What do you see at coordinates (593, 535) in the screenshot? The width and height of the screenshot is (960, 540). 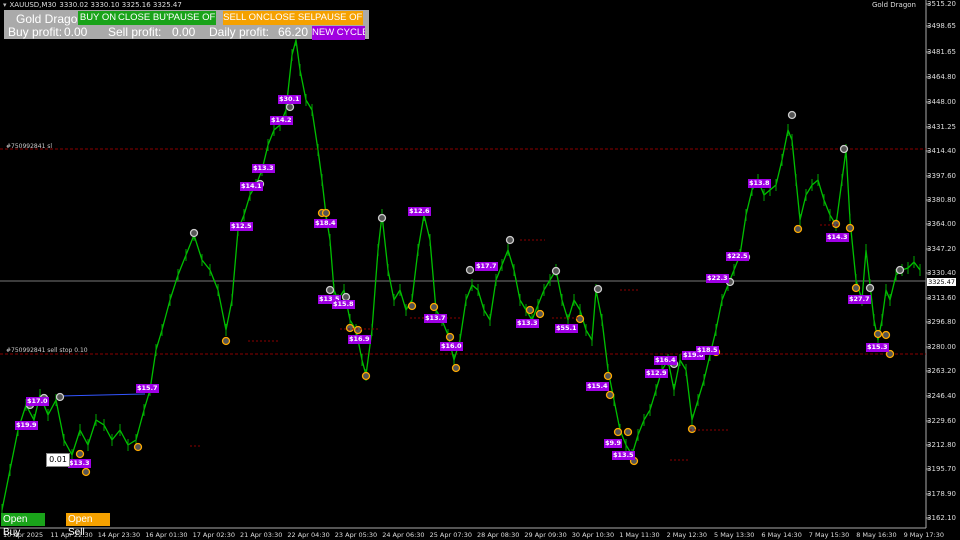 I see `time-tick-label: 30 Apr 10:30` at bounding box center [593, 535].